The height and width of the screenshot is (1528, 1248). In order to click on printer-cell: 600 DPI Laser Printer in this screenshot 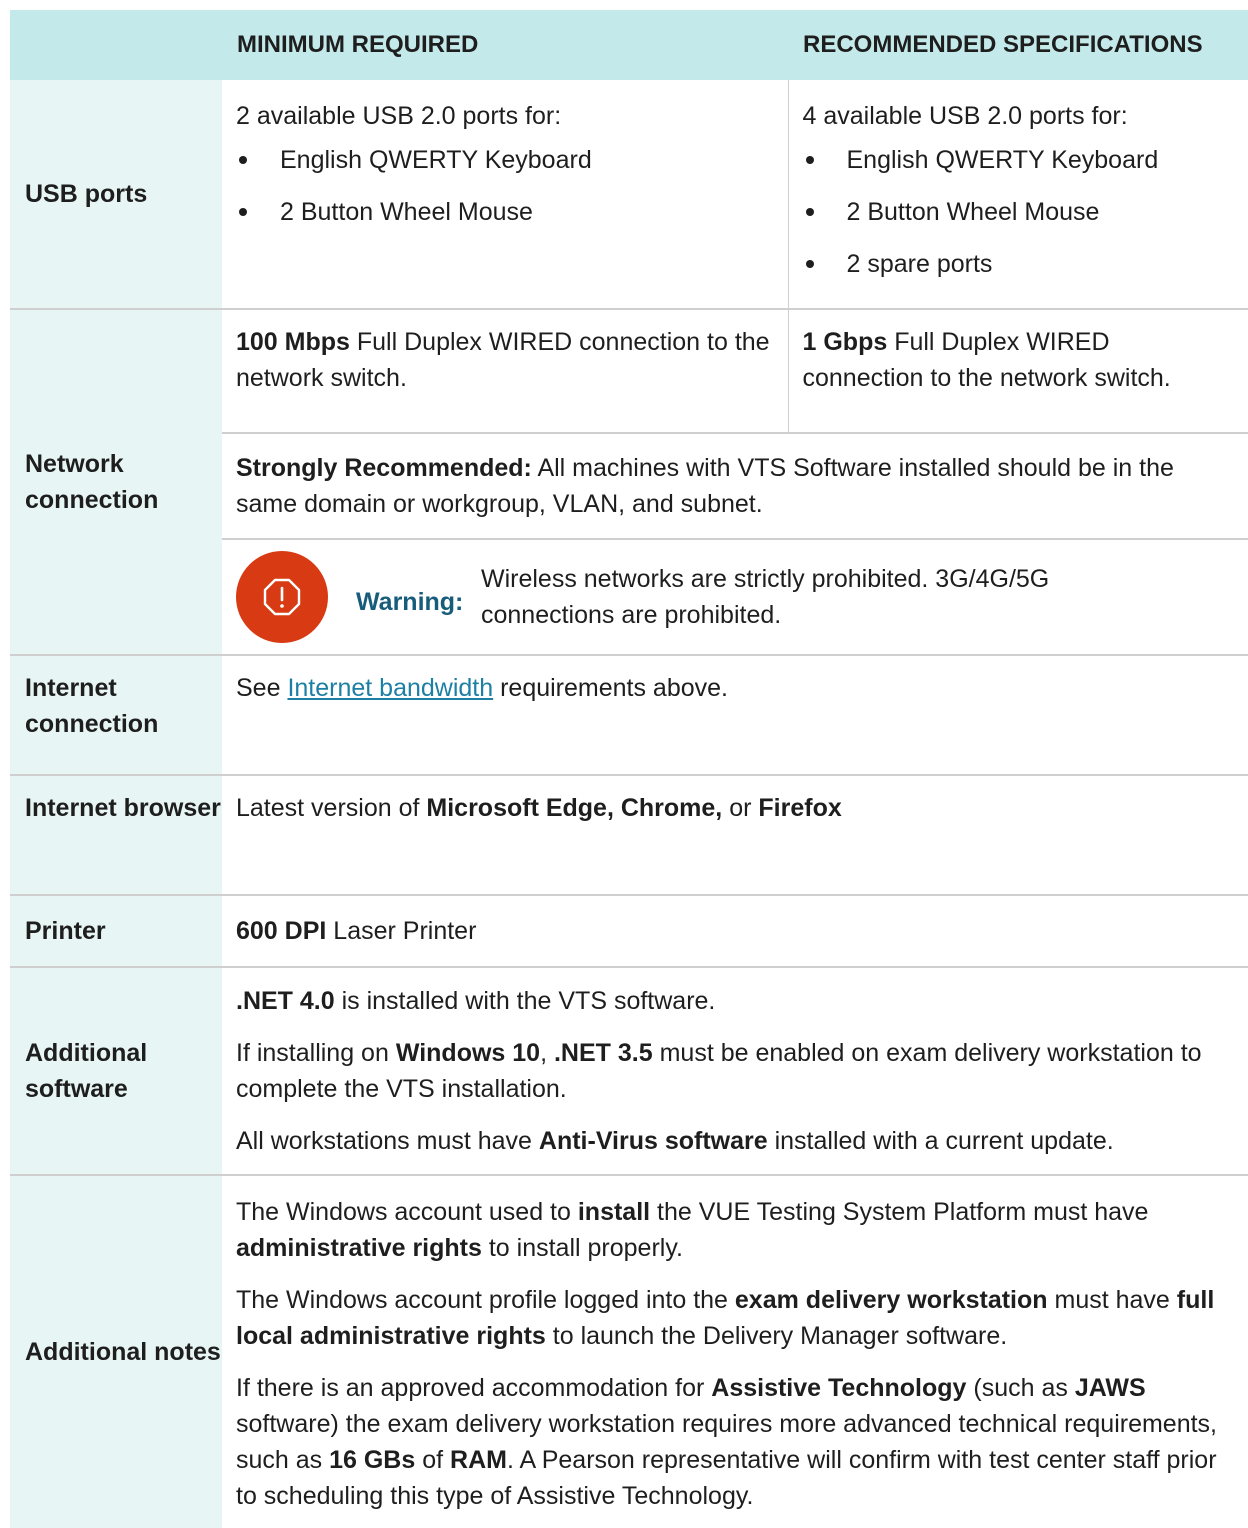, I will do `click(735, 931)`.